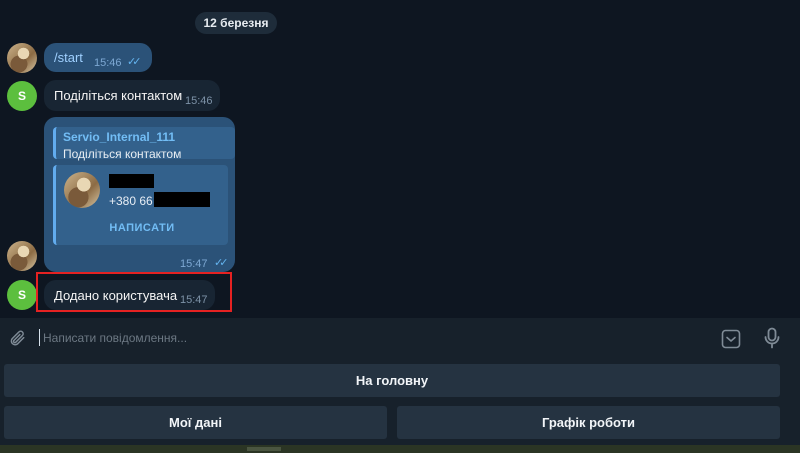 This screenshot has width=800, height=453. I want to click on reply-author: Servio_Internal_111, so click(119, 137).